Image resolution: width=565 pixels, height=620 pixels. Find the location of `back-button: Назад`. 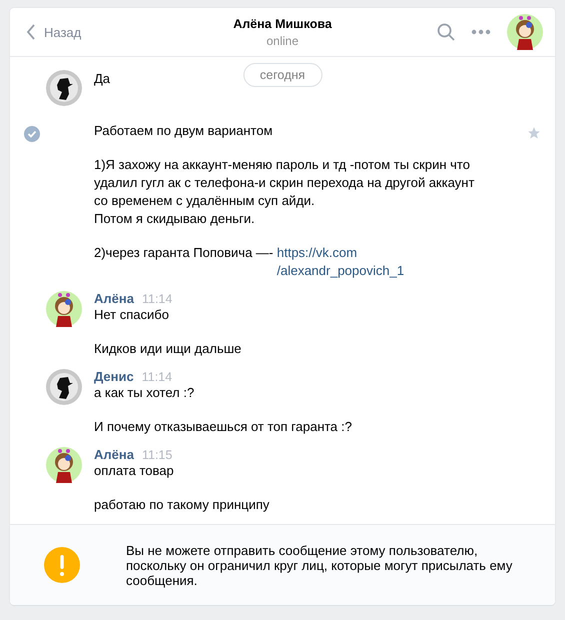

back-button: Назад is located at coordinates (87, 32).